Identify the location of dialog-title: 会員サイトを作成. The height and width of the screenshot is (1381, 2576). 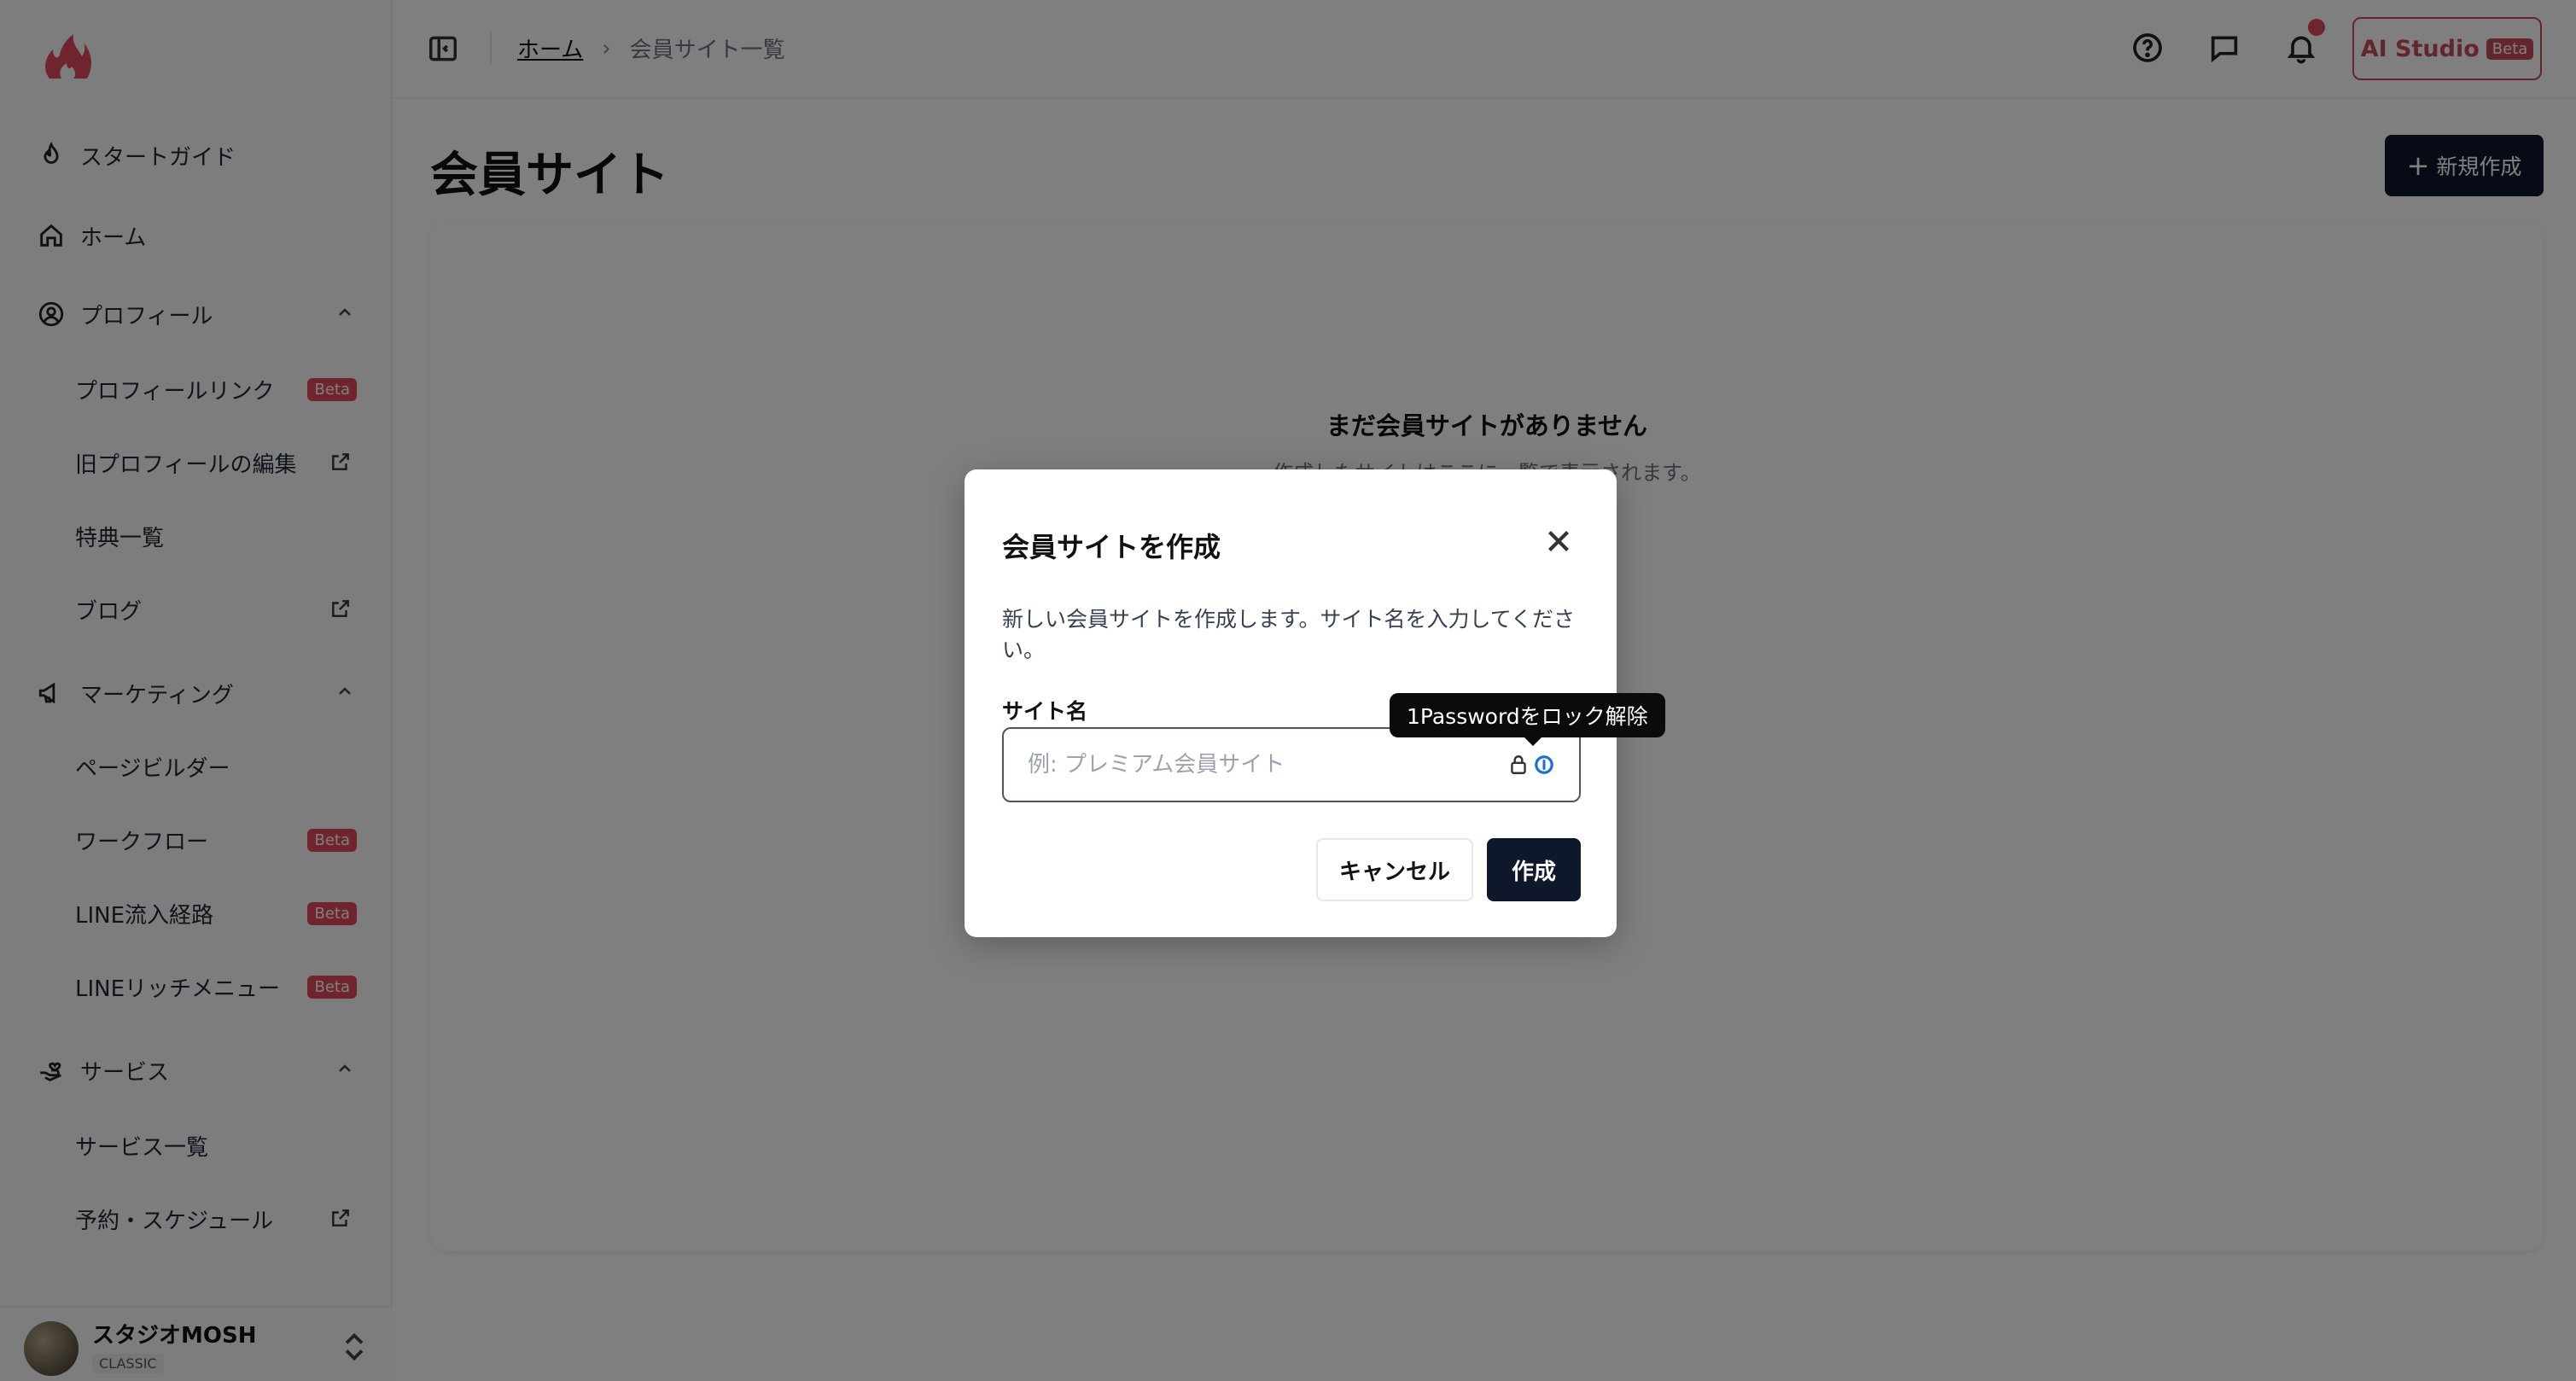
(1111, 547).